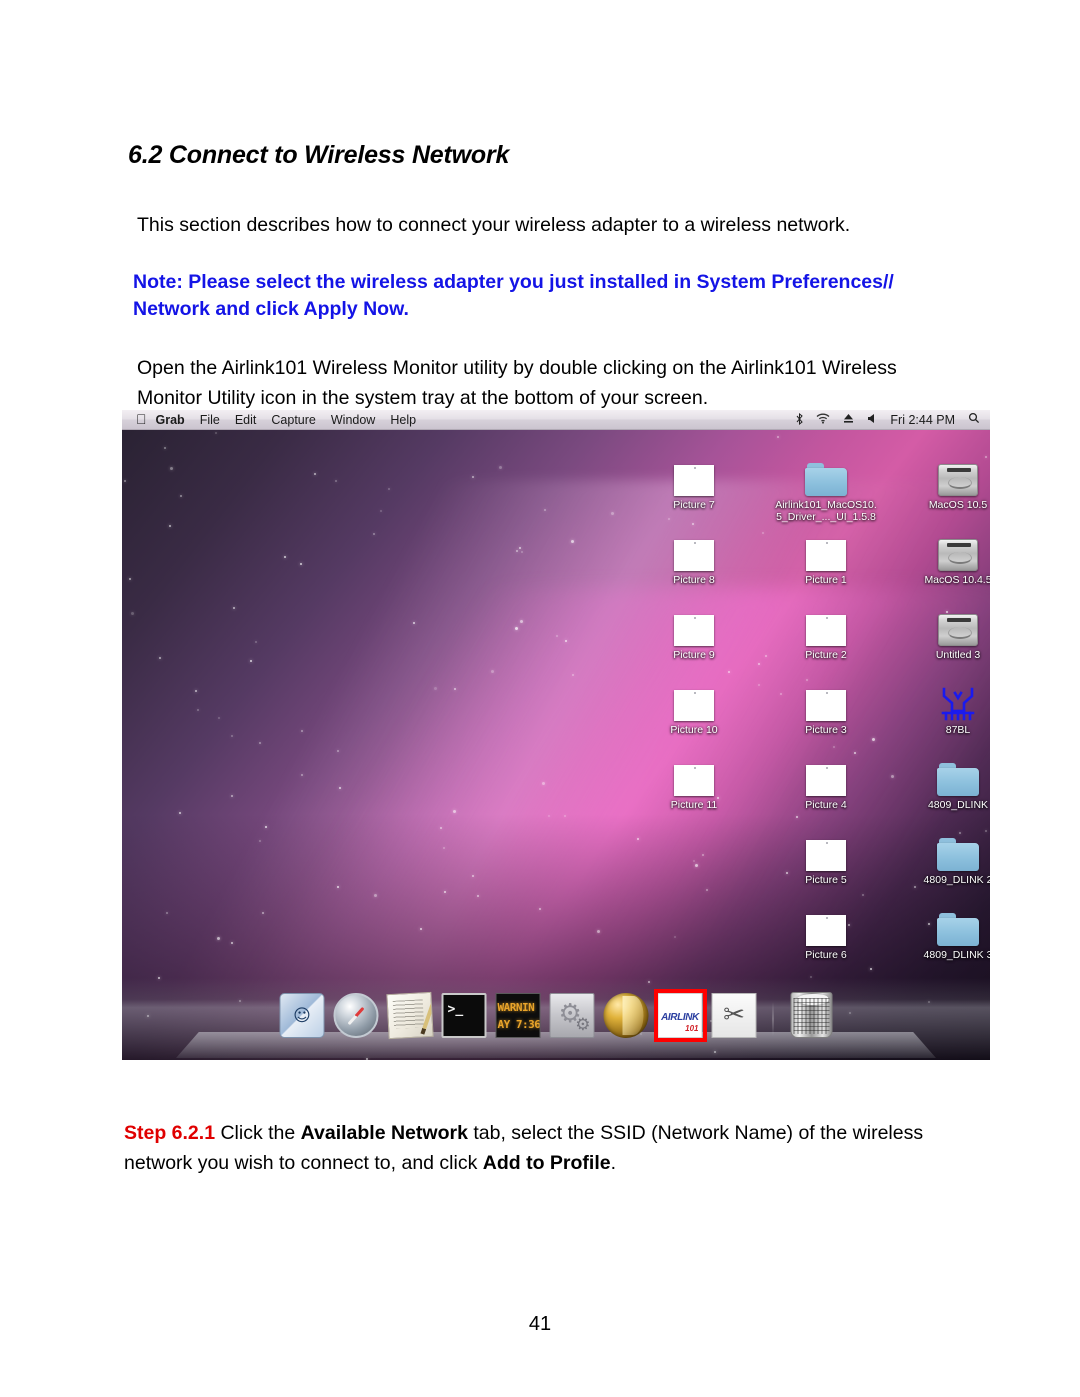  I want to click on volume-icon, so click(872, 419).